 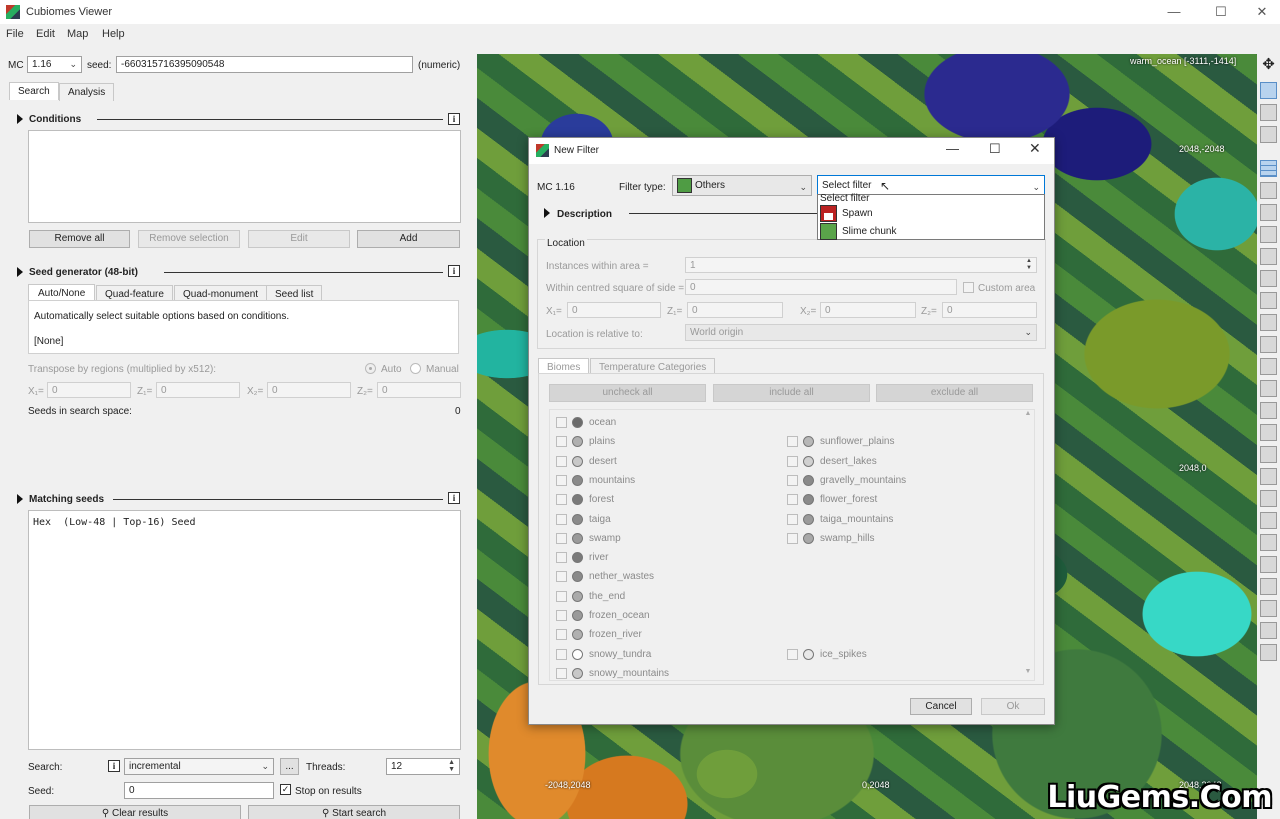 What do you see at coordinates (666, 539) in the screenshot?
I see `biome-row: swamp` at bounding box center [666, 539].